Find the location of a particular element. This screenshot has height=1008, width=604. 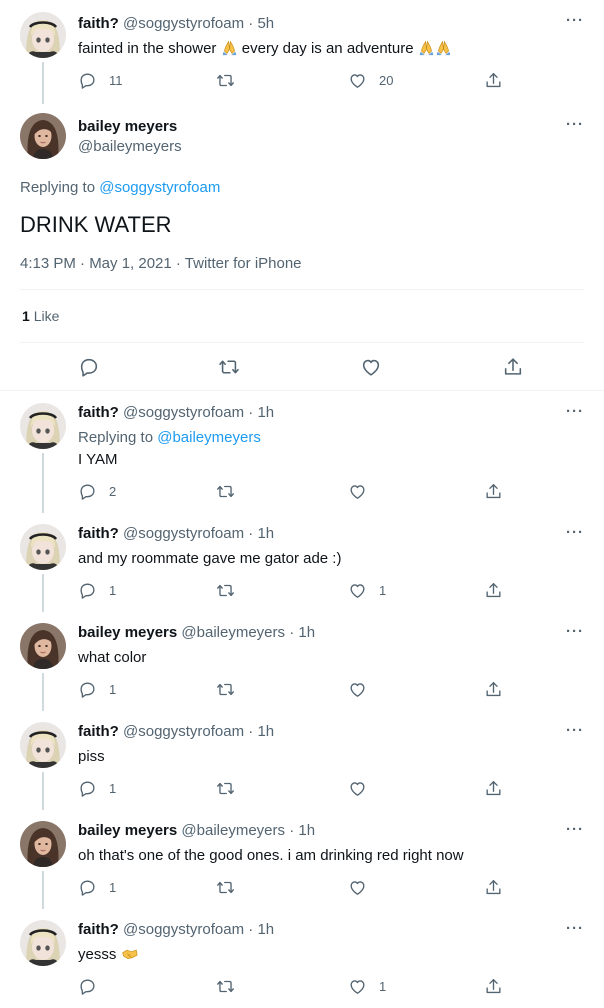

reply-icon is located at coordinates (87, 491).